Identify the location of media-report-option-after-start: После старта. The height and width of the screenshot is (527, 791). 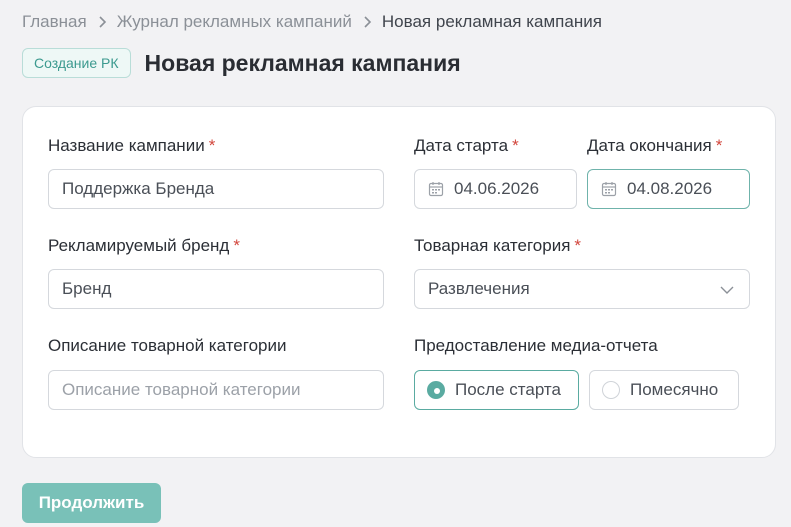
(496, 390).